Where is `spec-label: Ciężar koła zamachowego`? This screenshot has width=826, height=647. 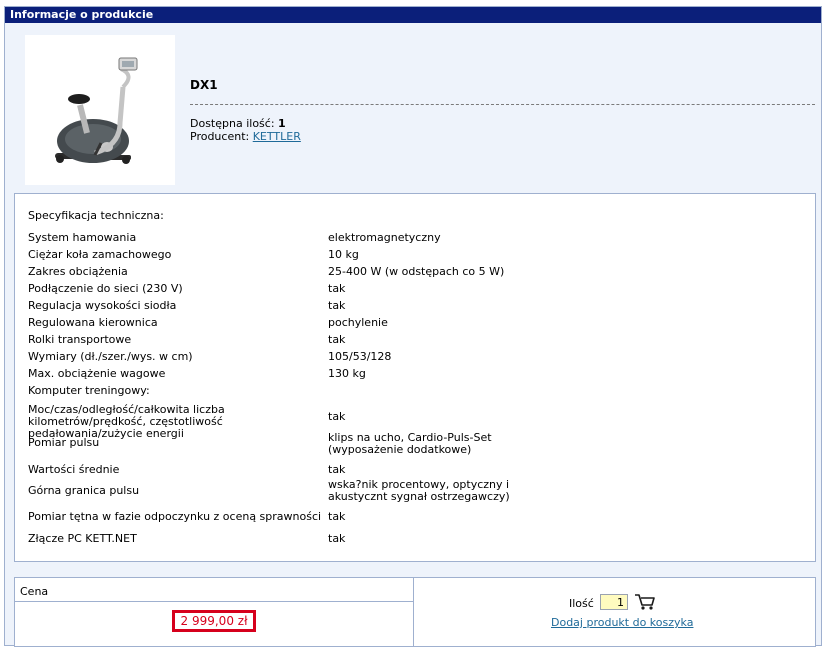 spec-label: Ciężar koła zamachowego is located at coordinates (100, 254).